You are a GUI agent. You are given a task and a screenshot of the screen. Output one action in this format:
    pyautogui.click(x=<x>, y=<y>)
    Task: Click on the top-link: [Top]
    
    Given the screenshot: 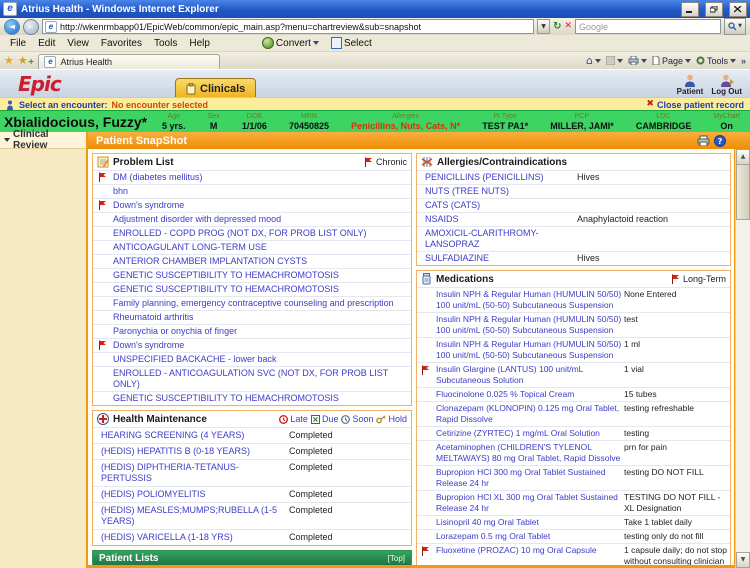 What is the action you would take?
    pyautogui.click(x=396, y=558)
    